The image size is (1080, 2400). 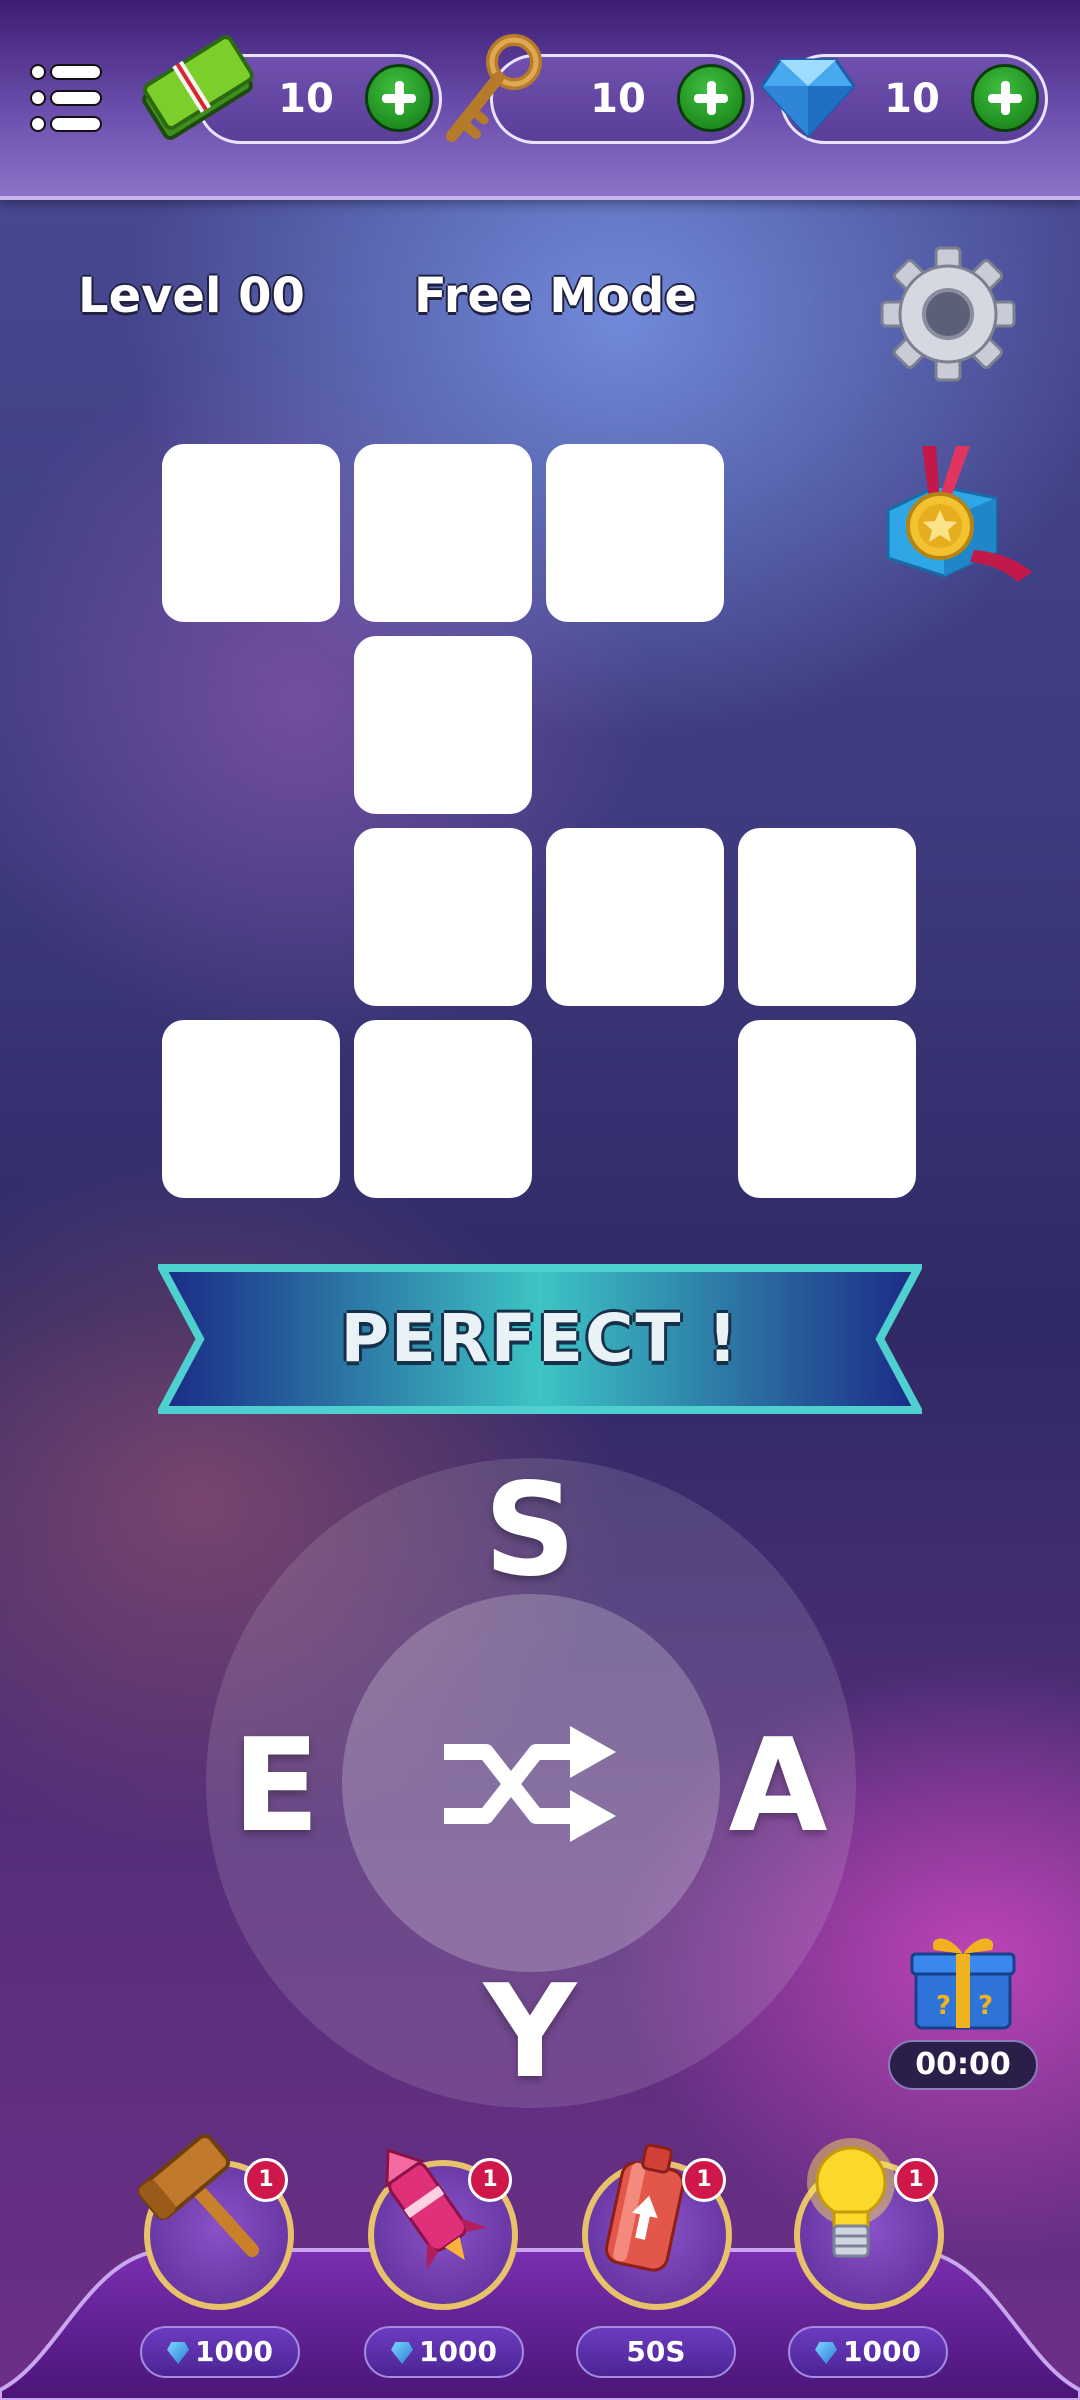 I want to click on add-keys-button, so click(x=711, y=98).